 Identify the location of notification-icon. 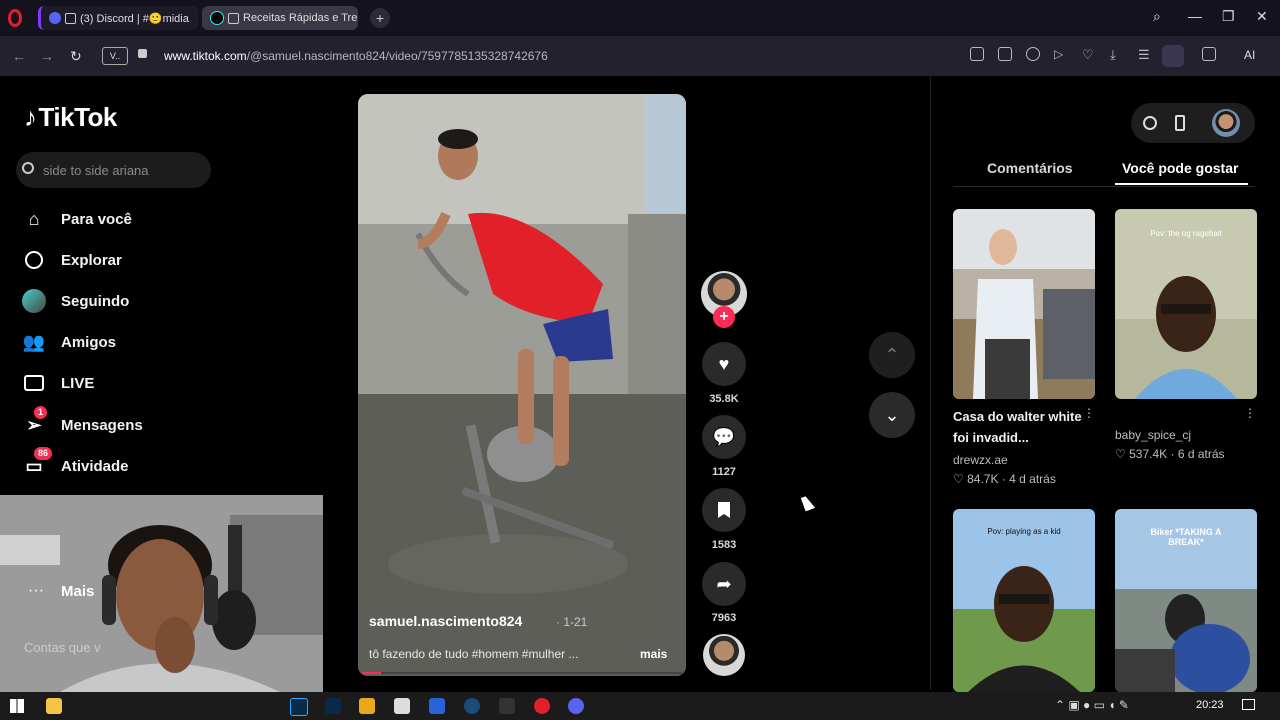
(1248, 704).